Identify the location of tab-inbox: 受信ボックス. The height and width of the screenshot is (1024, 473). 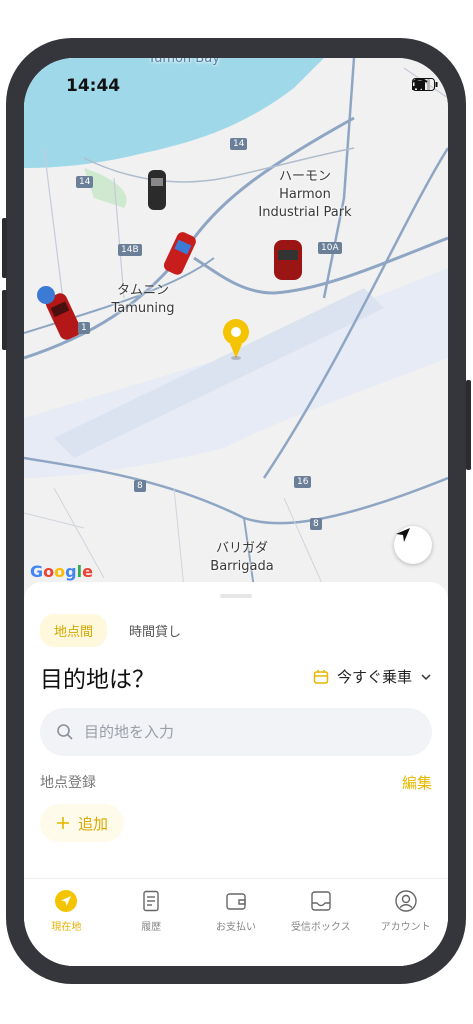
(320, 922).